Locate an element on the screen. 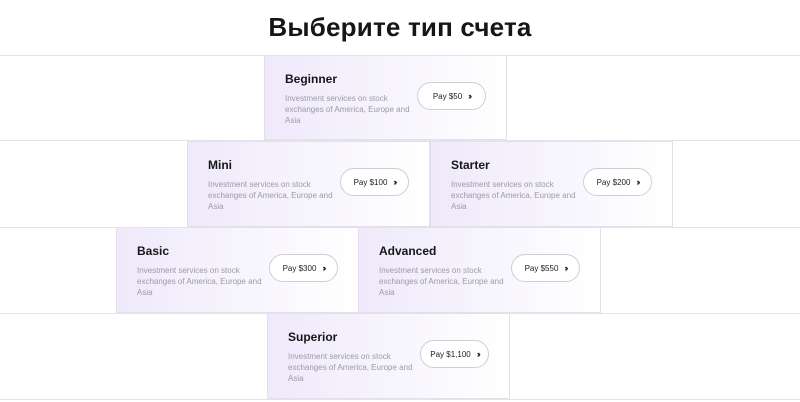  pay-button: Pay $1,100 ›› is located at coordinates (454, 354).